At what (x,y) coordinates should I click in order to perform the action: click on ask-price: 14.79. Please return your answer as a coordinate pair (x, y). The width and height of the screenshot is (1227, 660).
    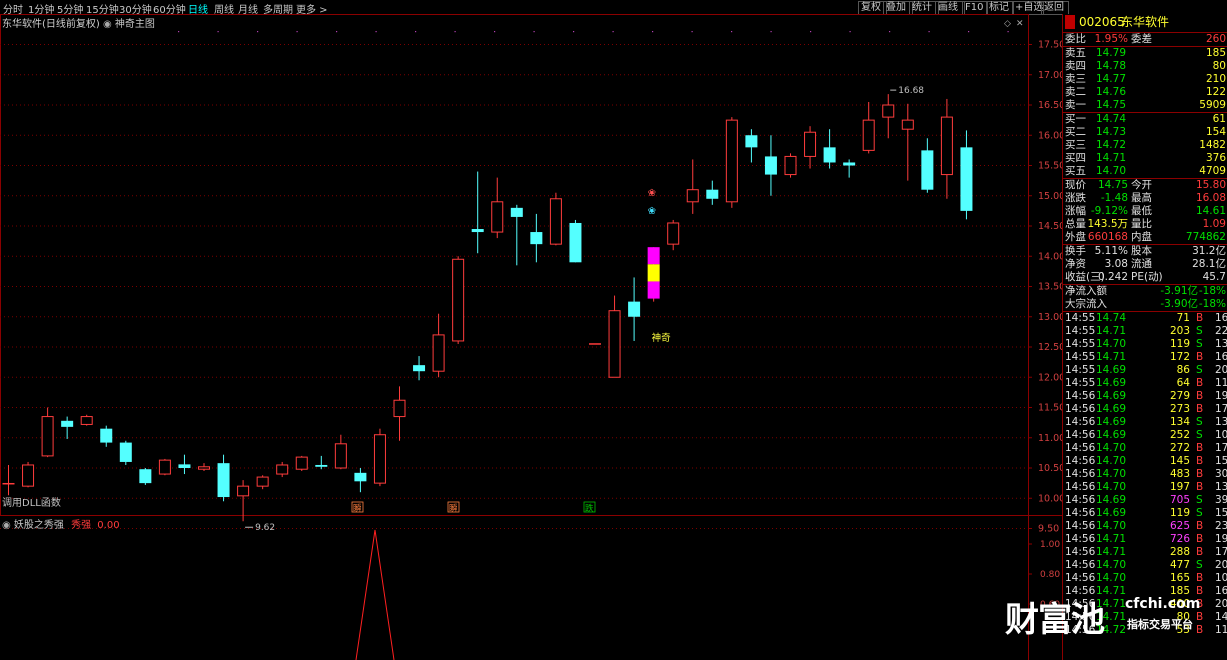
    Looking at the image, I should click on (1110, 53).